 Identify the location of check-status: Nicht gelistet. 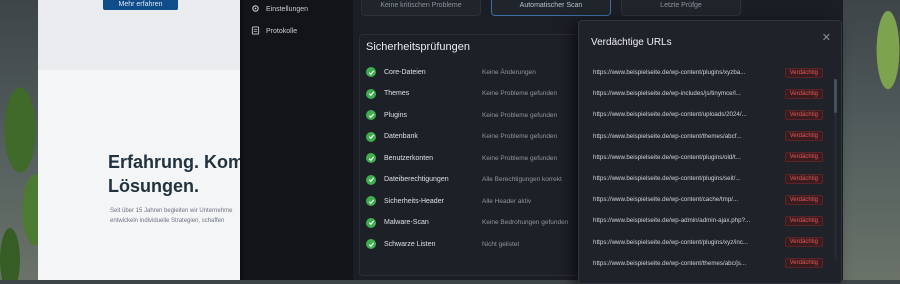
(501, 244).